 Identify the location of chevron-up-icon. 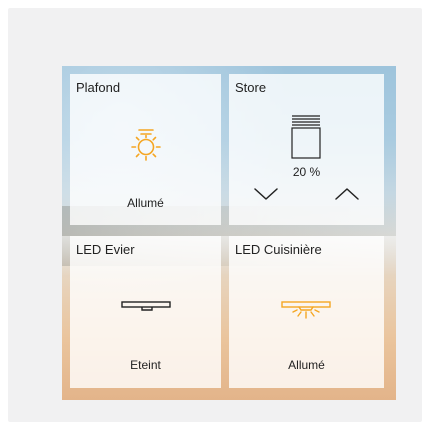
(347, 194).